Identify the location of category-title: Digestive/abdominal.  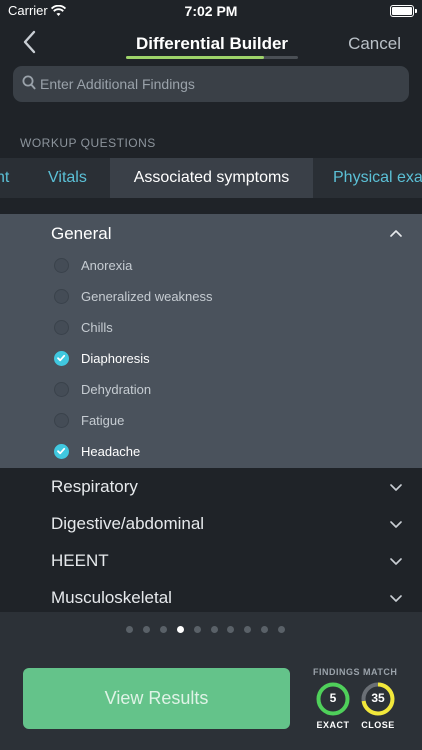
(128, 523).